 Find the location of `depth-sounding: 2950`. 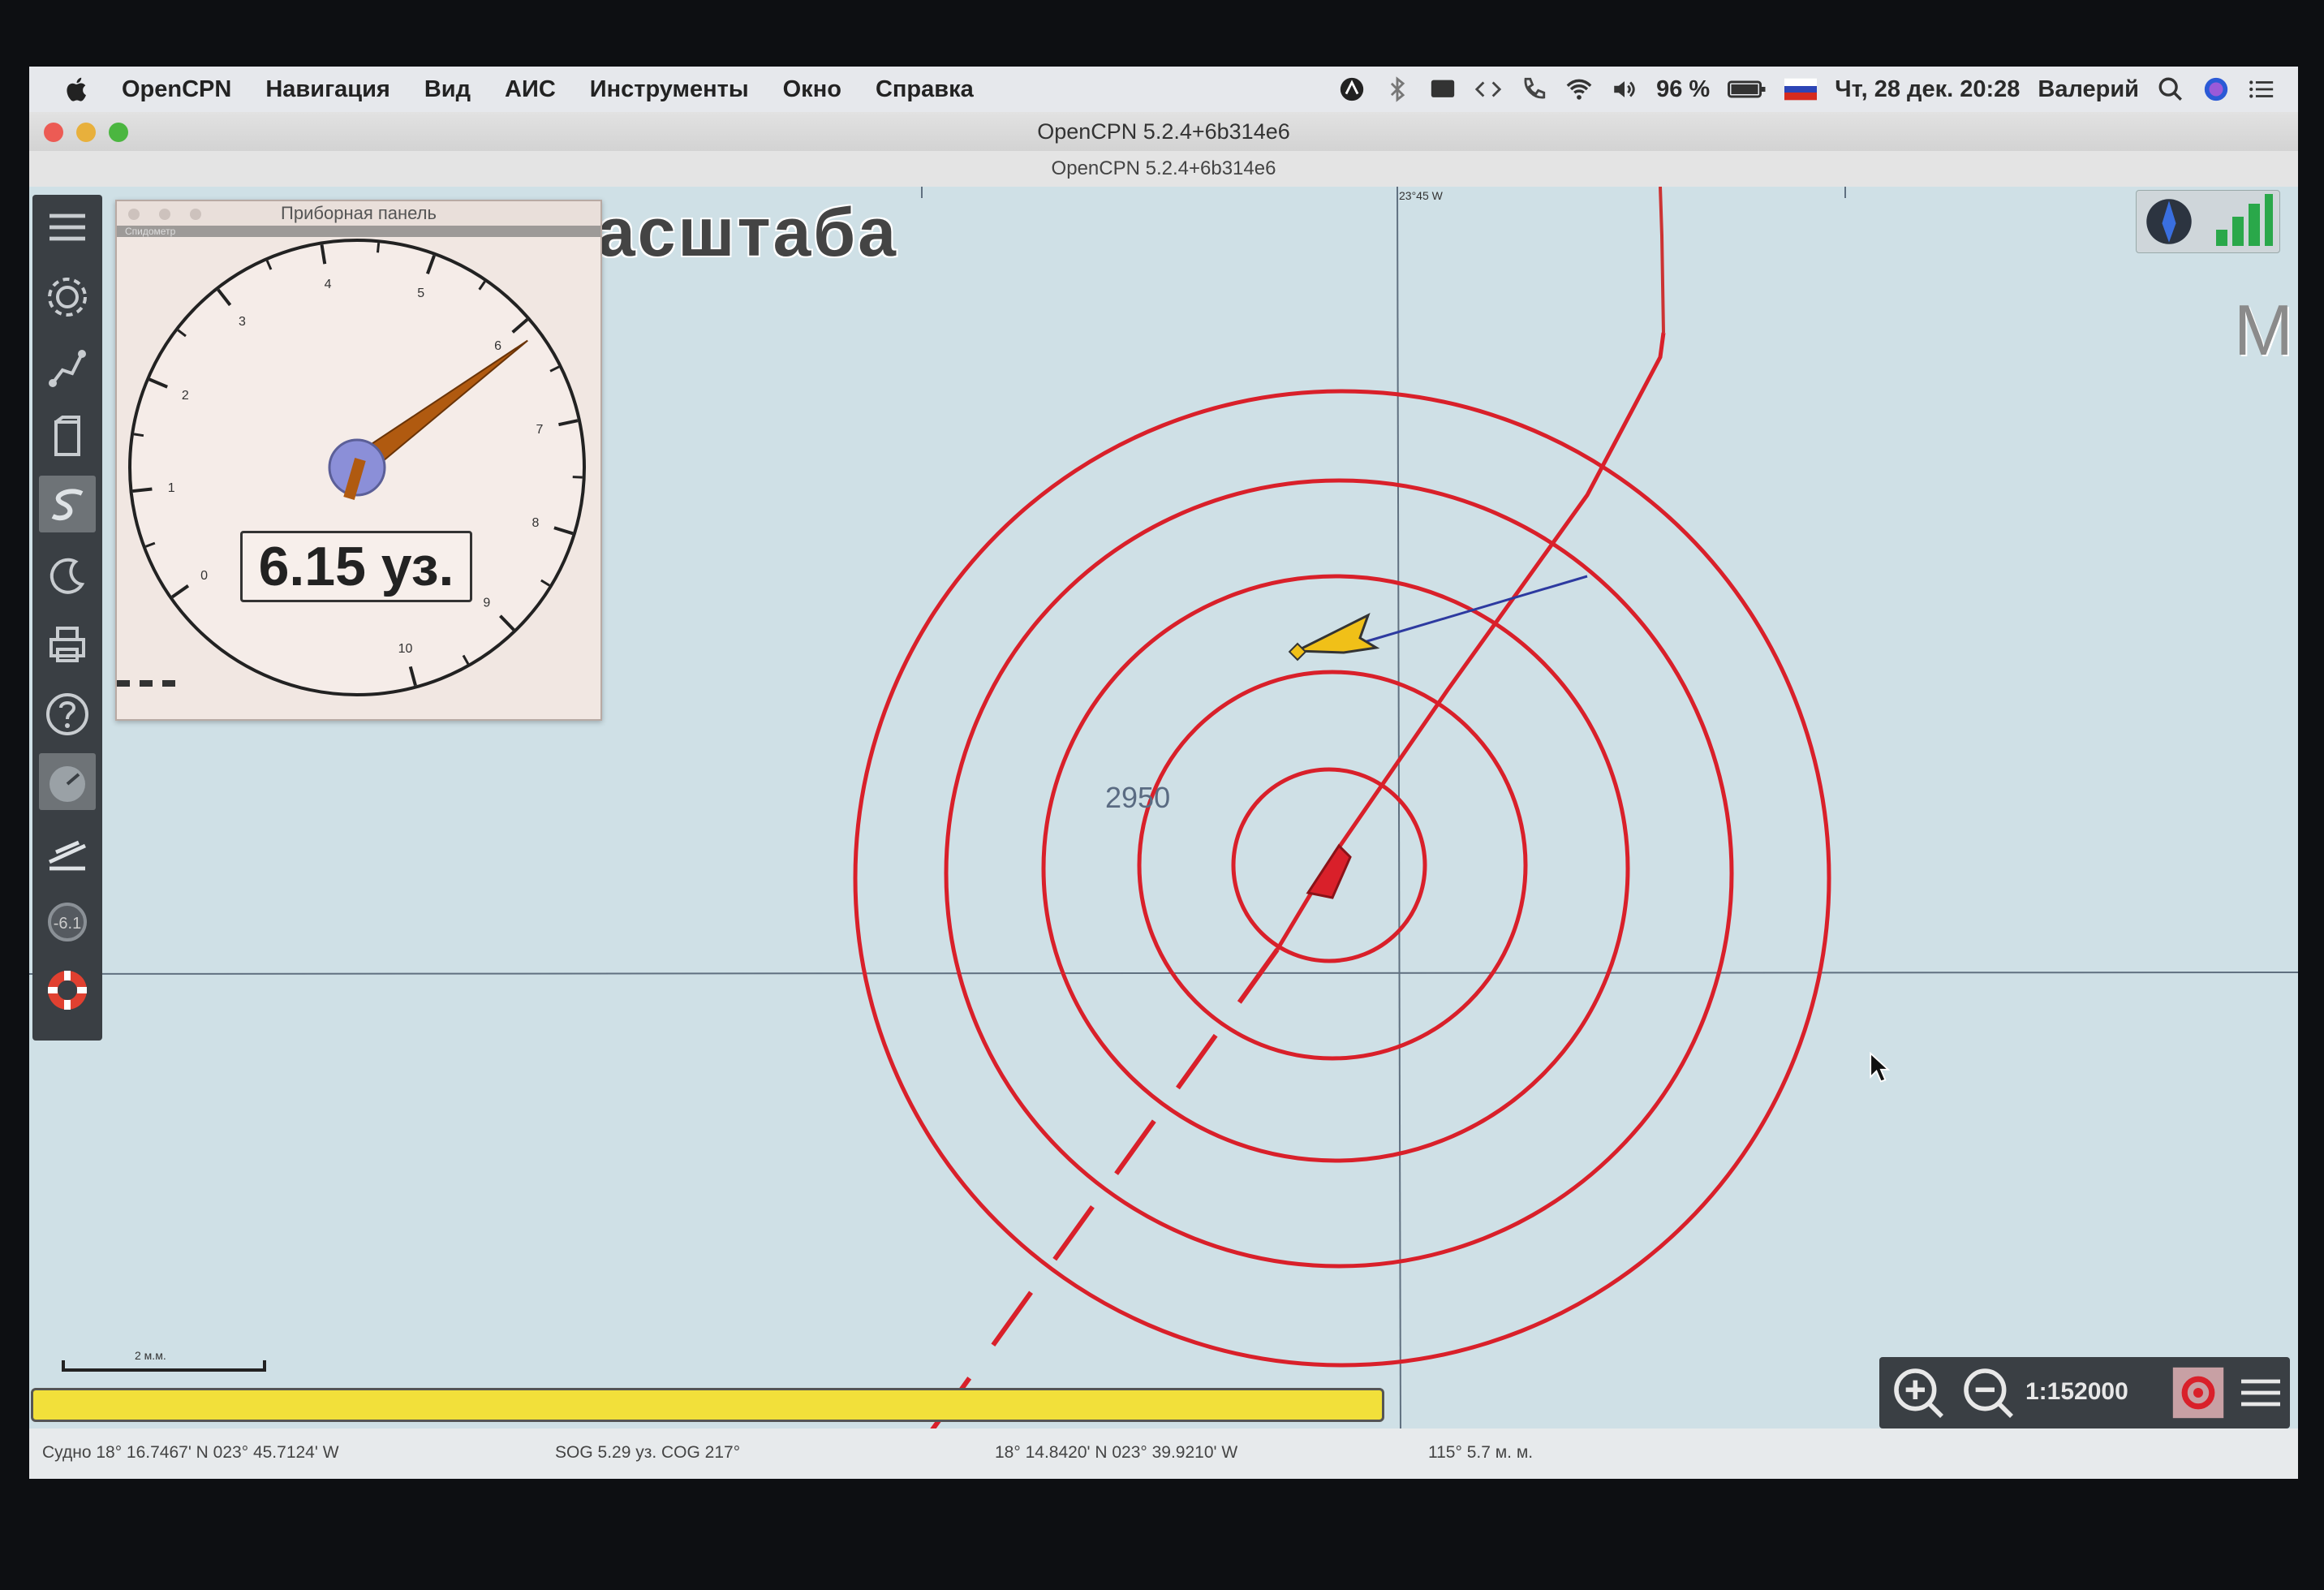

depth-sounding: 2950 is located at coordinates (1138, 797).